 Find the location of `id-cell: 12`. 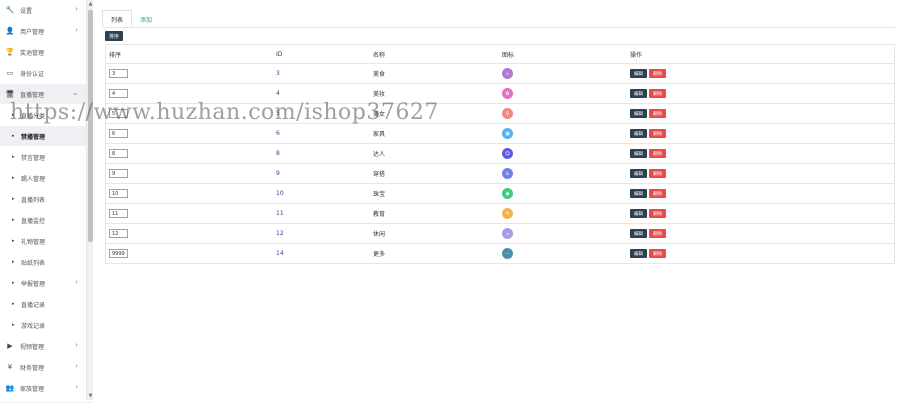

id-cell: 12 is located at coordinates (280, 233).